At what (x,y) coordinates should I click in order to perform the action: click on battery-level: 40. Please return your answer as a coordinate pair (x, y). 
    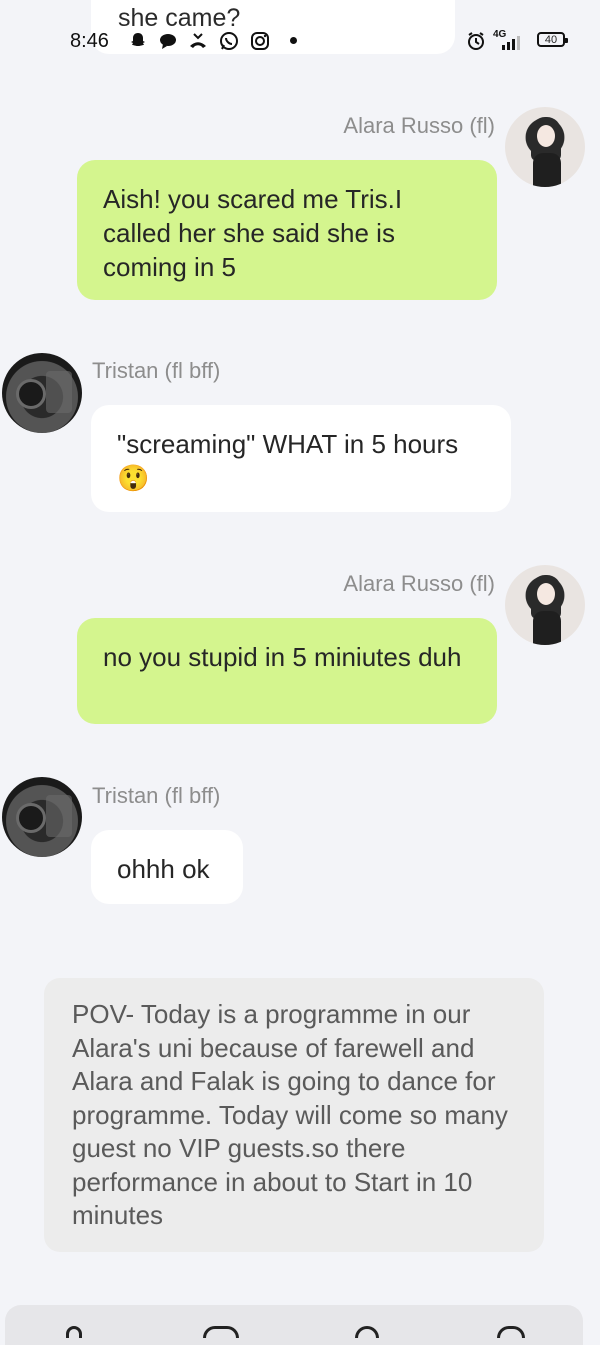
    Looking at the image, I should click on (551, 39).